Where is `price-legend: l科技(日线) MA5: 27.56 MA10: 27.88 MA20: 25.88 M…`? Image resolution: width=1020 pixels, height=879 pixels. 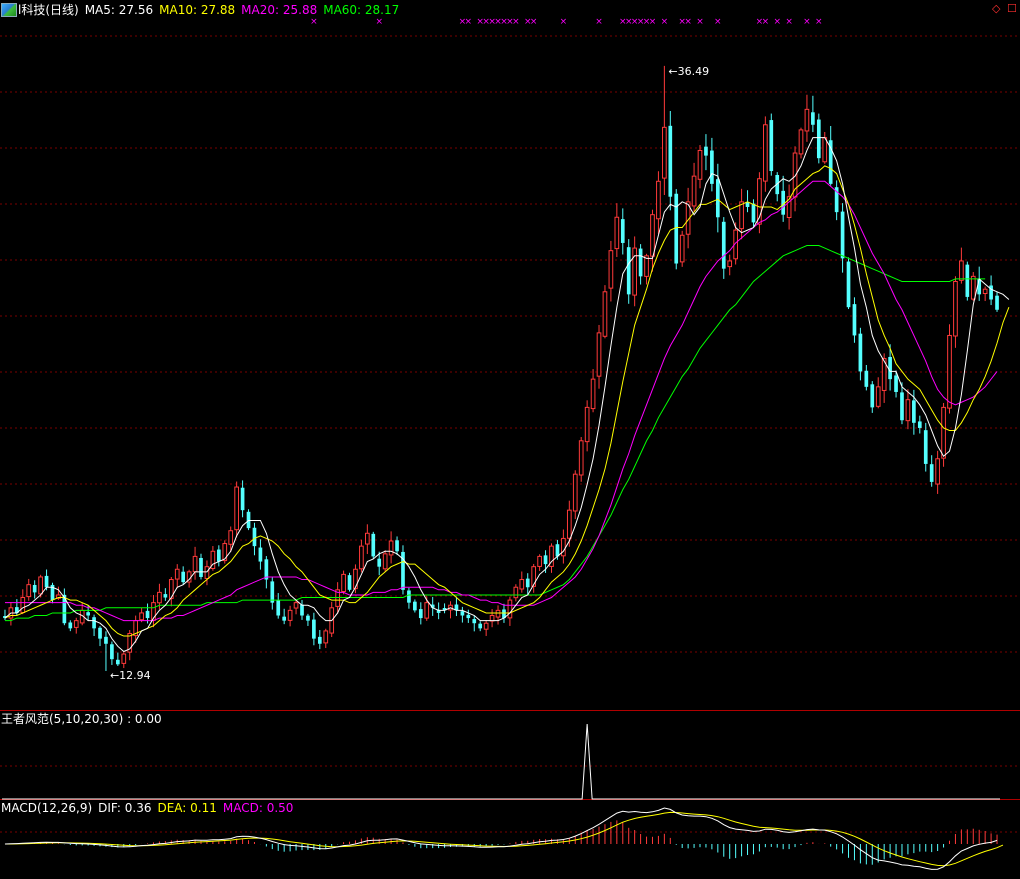
price-legend: l科技(日线) MA5: 27.56 MA10: 27.88 MA20: 25.88 M… is located at coordinates (211, 10).